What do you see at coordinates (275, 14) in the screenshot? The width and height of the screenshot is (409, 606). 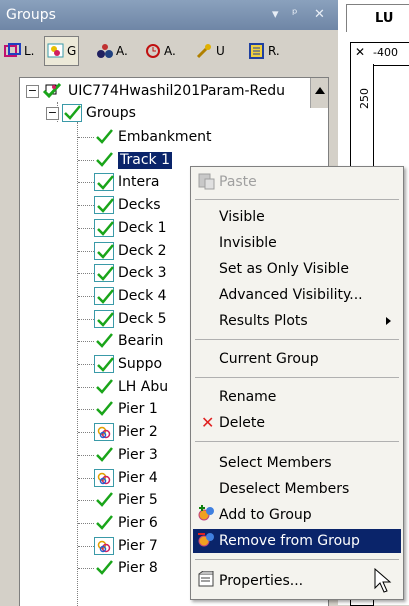 I see `dropdown-arrow-icon: ▾` at bounding box center [275, 14].